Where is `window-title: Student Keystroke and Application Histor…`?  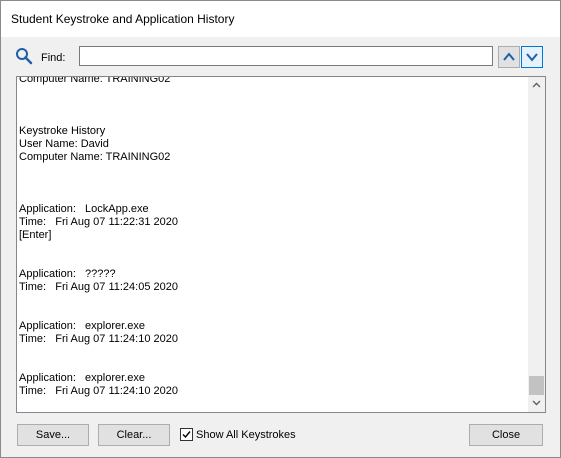
window-title: Student Keystroke and Application Histor… is located at coordinates (123, 19).